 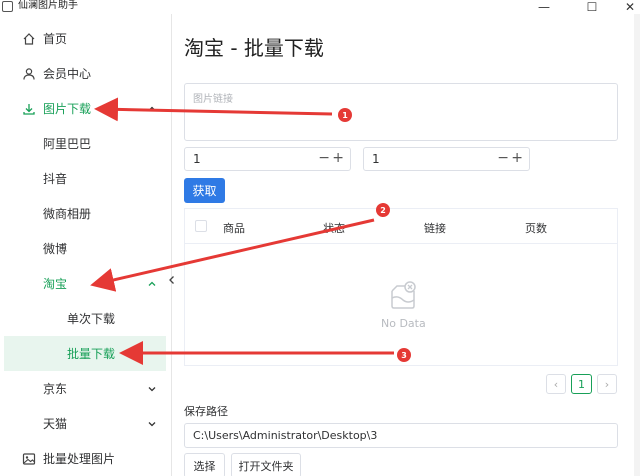 What do you see at coordinates (28, 73) in the screenshot?
I see `user-icon` at bounding box center [28, 73].